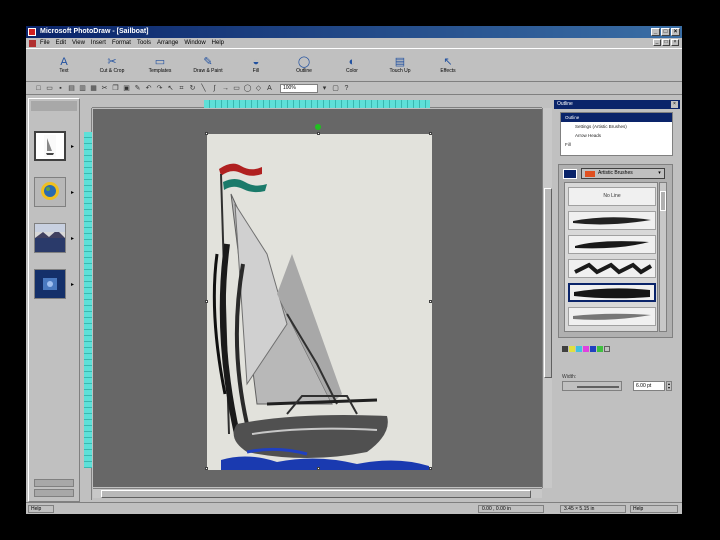 This screenshot has height=540, width=720. I want to click on brush-list-scrollbar, so click(663, 257).